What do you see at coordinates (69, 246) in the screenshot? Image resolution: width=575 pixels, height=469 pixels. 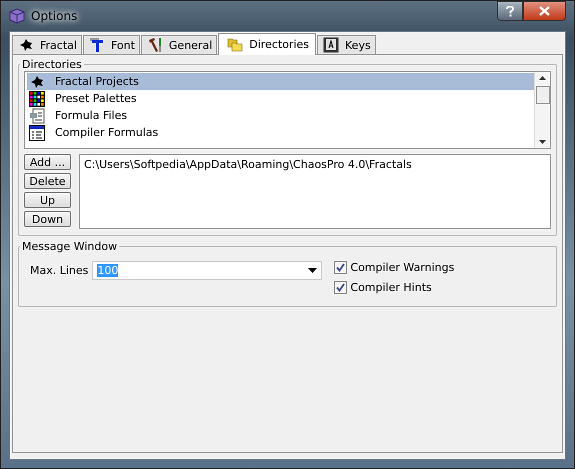 I see `group-label: Message Window` at bounding box center [69, 246].